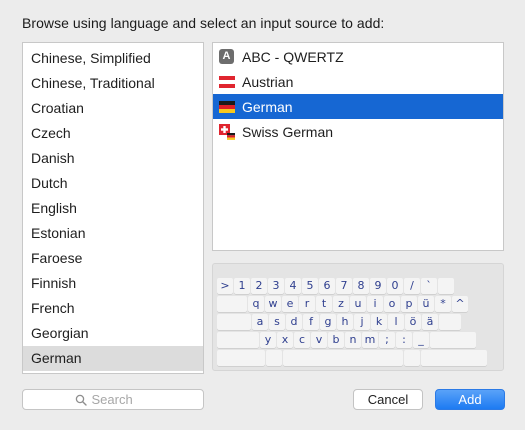 The image size is (525, 430). Describe the element at coordinates (113, 133) in the screenshot. I see `language-item: Czech` at that location.